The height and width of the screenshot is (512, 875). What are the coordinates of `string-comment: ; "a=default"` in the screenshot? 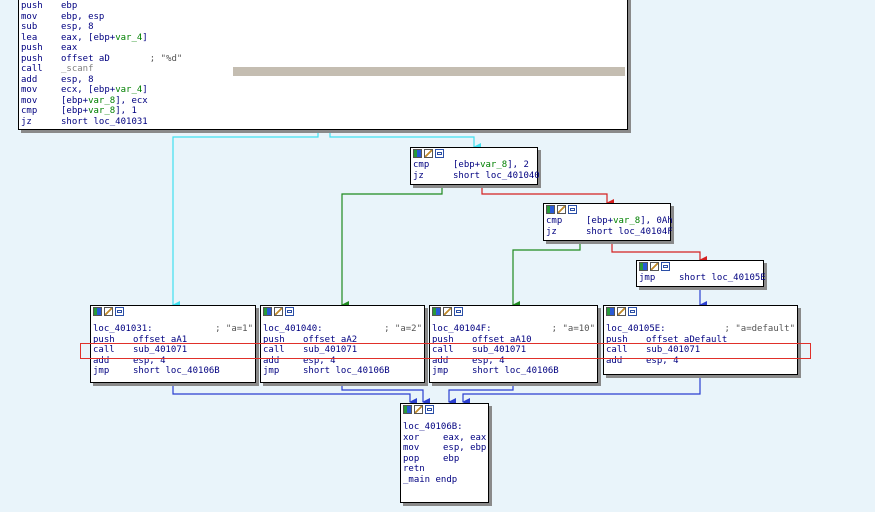 It's located at (759, 329).